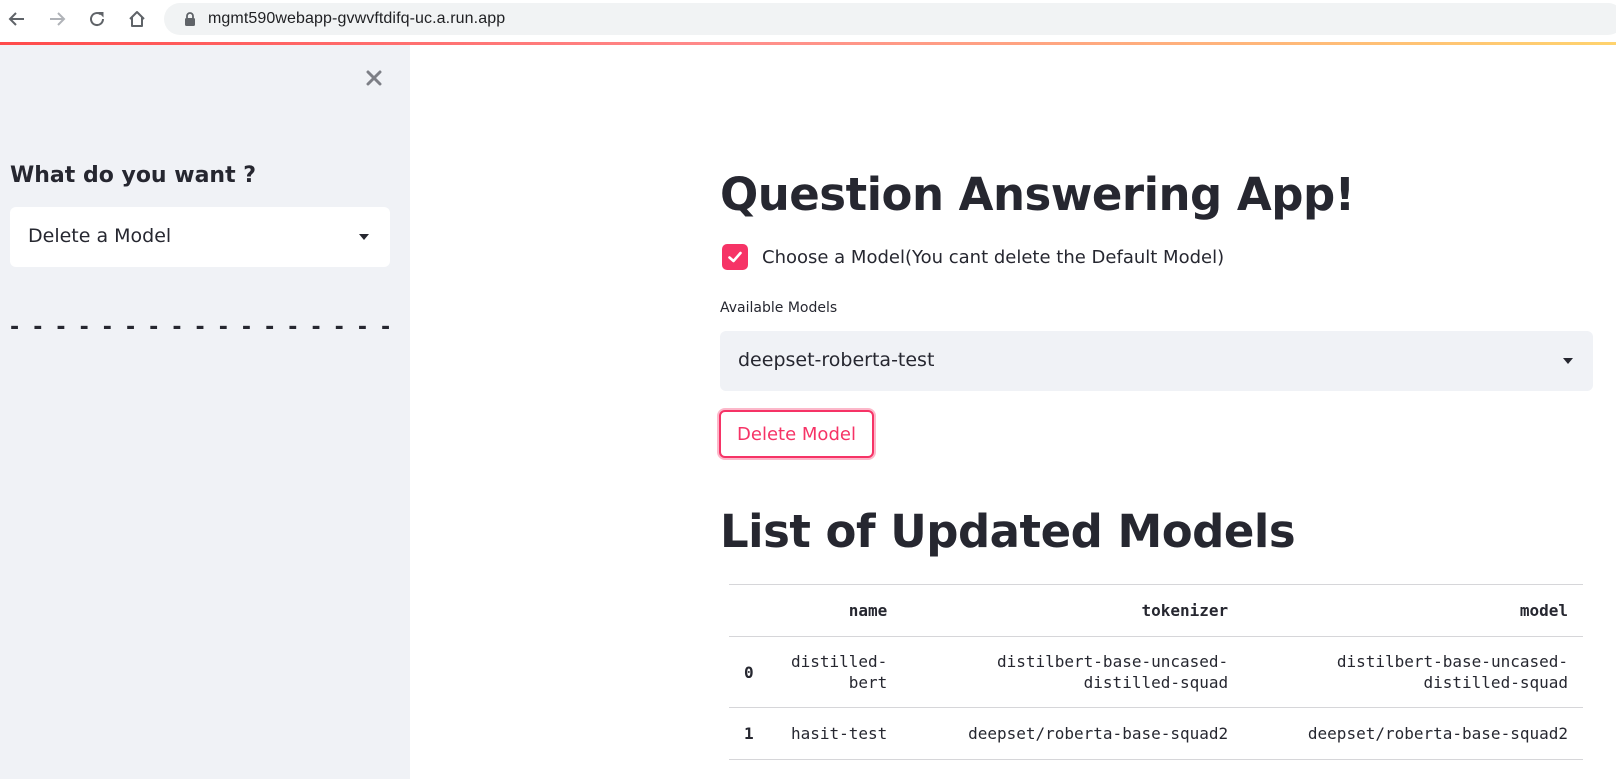 This screenshot has height=779, width=1616. I want to click on row-name: hasit-test, so click(837, 733).